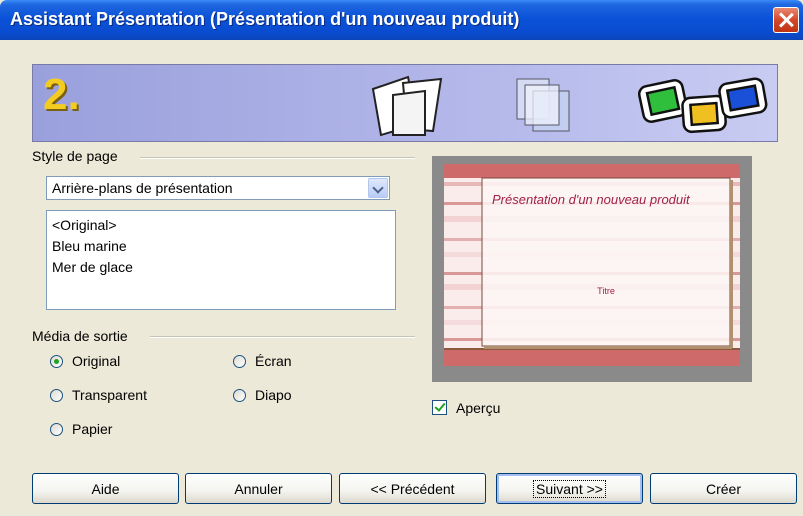 This screenshot has height=516, width=803. I want to click on pages-icon, so click(407, 106).